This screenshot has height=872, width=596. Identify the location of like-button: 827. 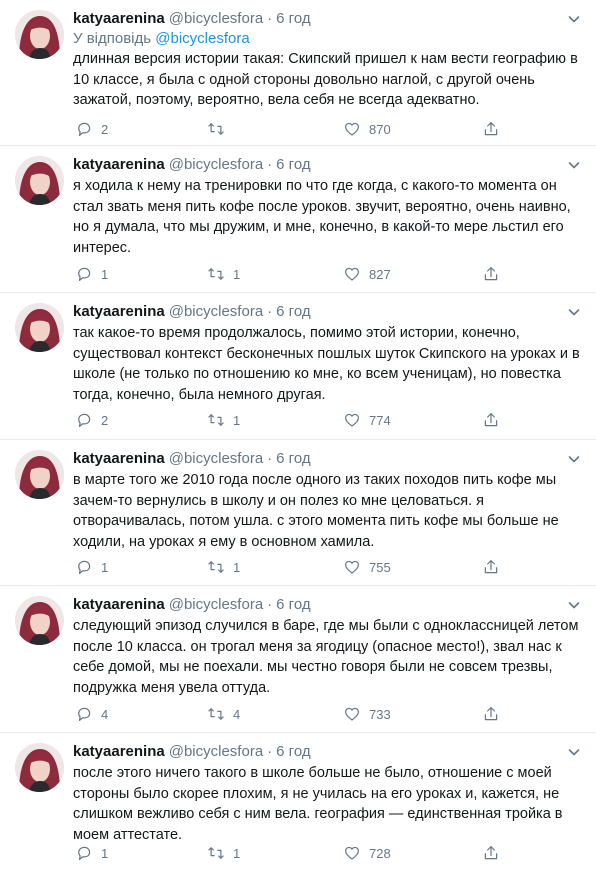
(367, 274).